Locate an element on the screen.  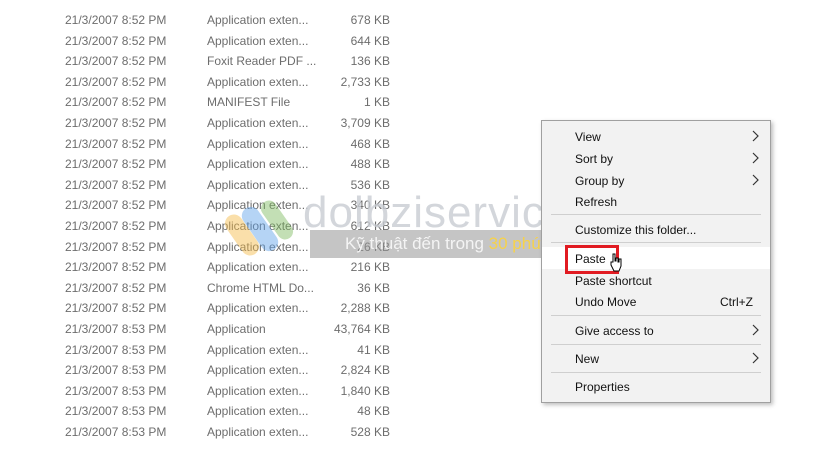
file-size: 3,709 KB is located at coordinates (365, 123).